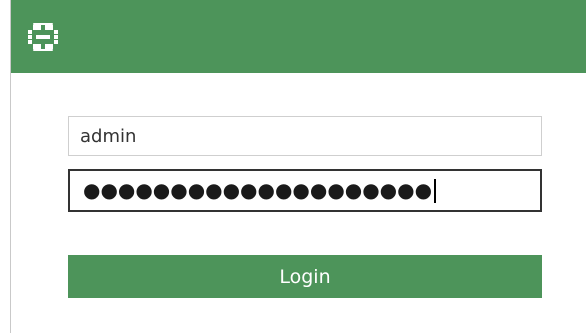 The height and width of the screenshot is (333, 586). Describe the element at coordinates (258, 189) in the screenshot. I see `password-masked-value: ●●●●●●●●●●●●●●●●●●●●` at that location.